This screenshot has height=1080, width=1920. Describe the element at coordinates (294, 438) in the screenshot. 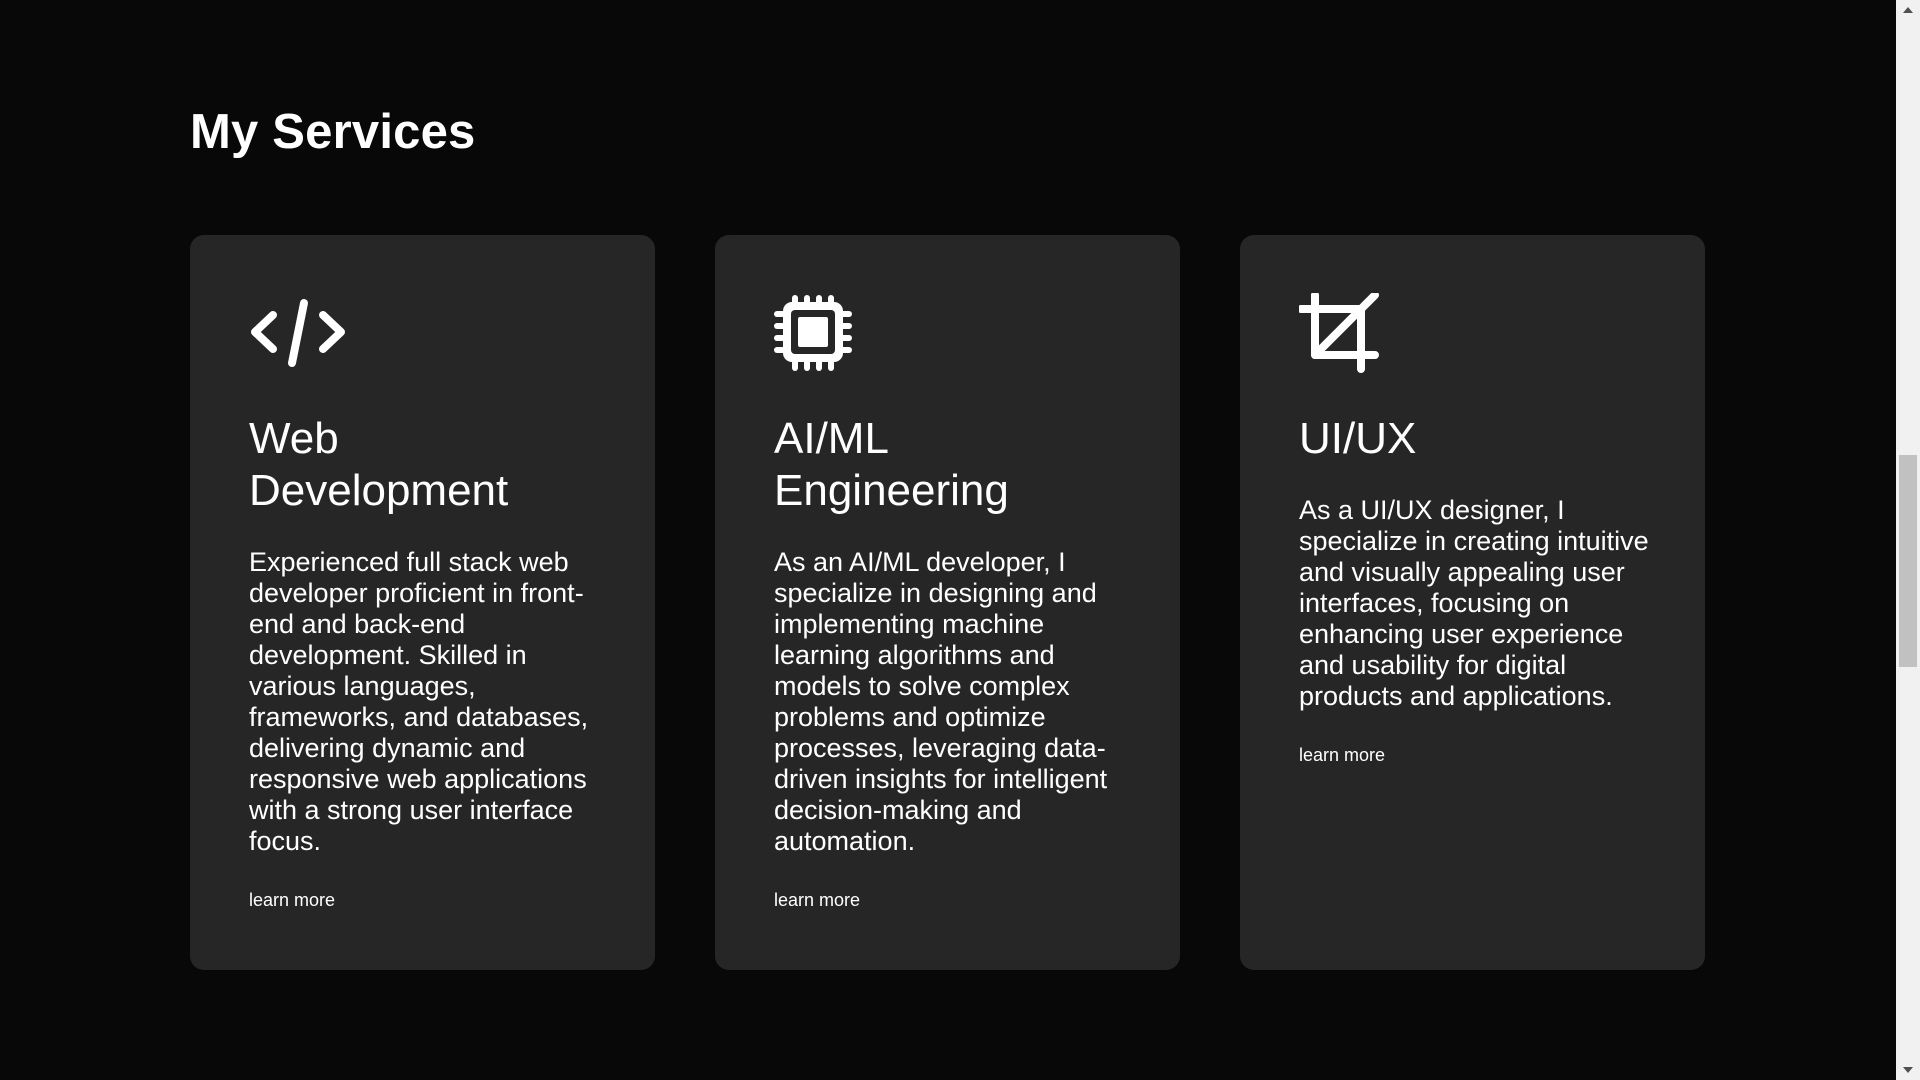

I see `service-title-line: Web` at that location.